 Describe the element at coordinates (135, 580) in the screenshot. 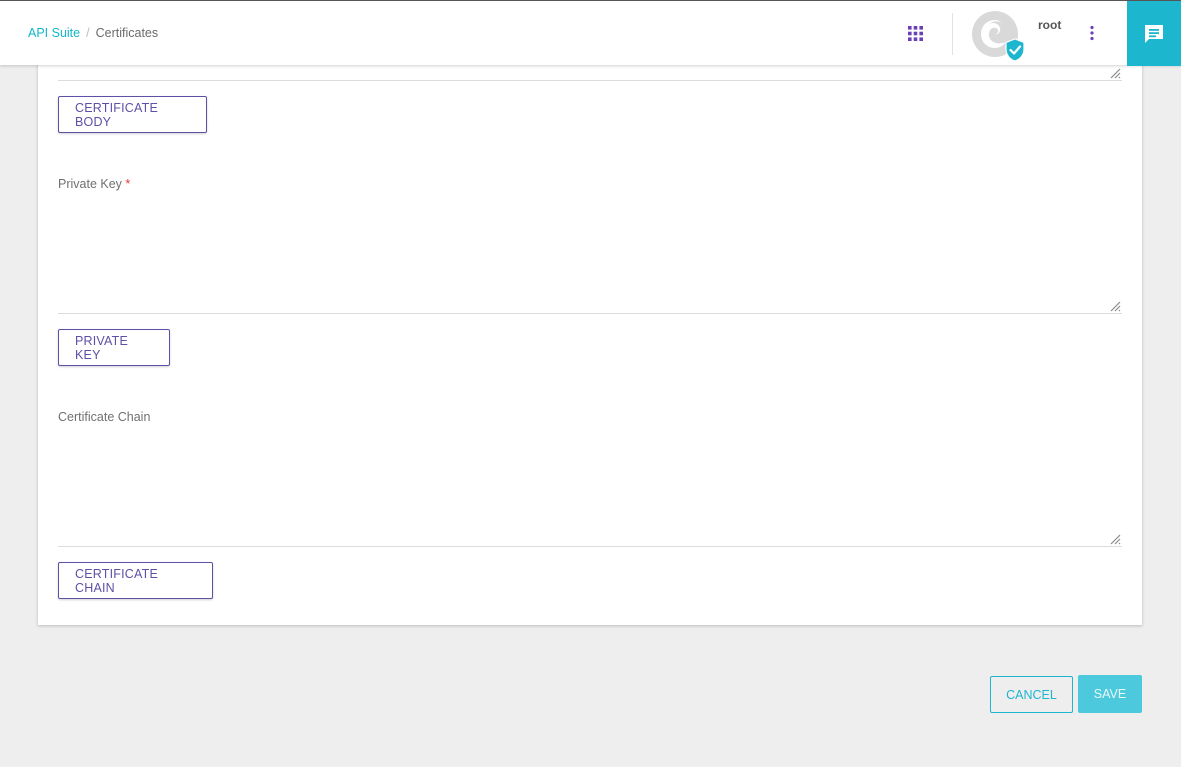

I see `upload-certificate-chain-button: CERTIFICATE CHAIN` at that location.